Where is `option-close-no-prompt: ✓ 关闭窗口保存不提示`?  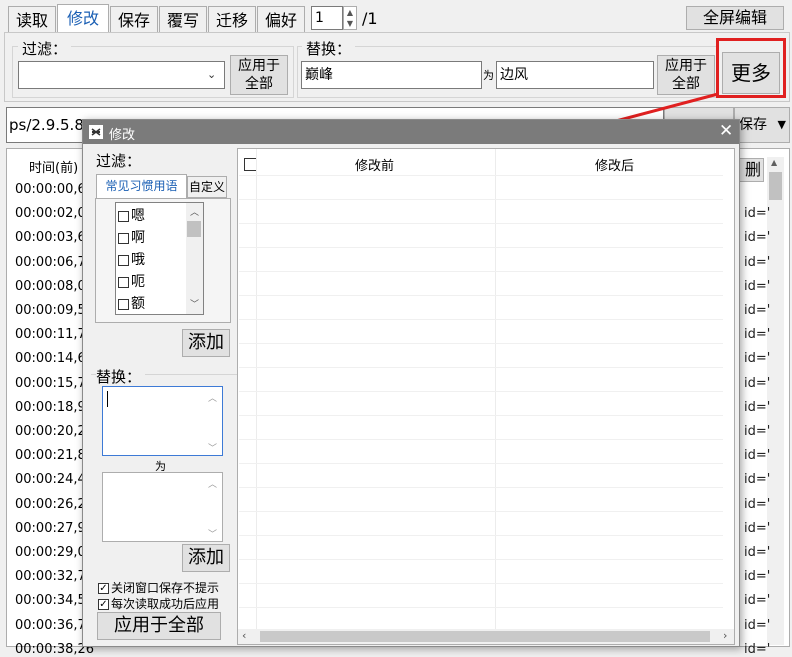
option-close-no-prompt: ✓ 关闭窗口保存不提示 is located at coordinates (158, 587).